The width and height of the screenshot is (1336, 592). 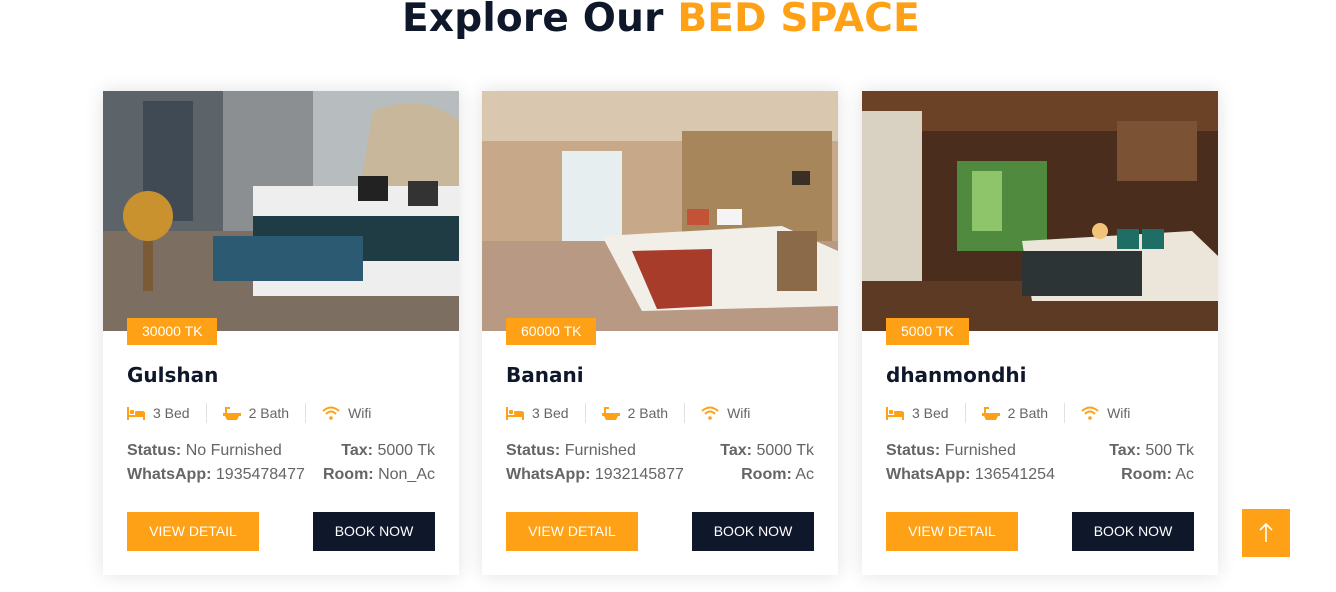 I want to click on info-row: WhatsApp: 1932145877 Room: Ac, so click(x=660, y=475).